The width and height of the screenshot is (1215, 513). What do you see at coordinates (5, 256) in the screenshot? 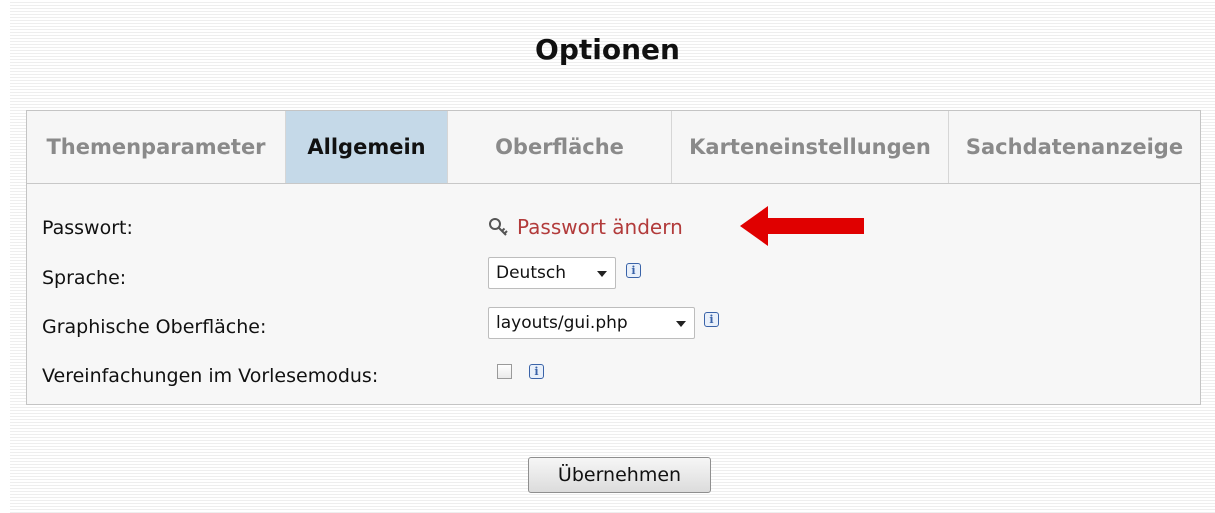
I see `page-margin` at bounding box center [5, 256].